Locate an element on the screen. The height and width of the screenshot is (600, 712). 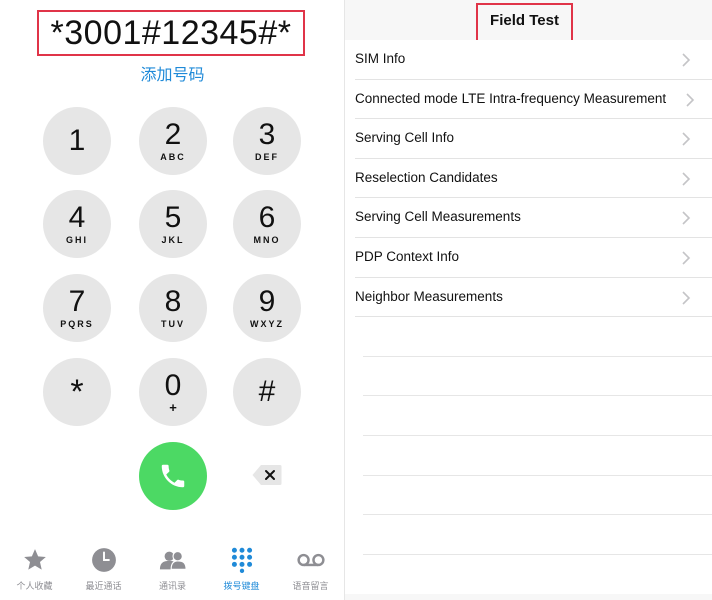
tab-recents: 最近通话 is located at coordinates (103, 569).